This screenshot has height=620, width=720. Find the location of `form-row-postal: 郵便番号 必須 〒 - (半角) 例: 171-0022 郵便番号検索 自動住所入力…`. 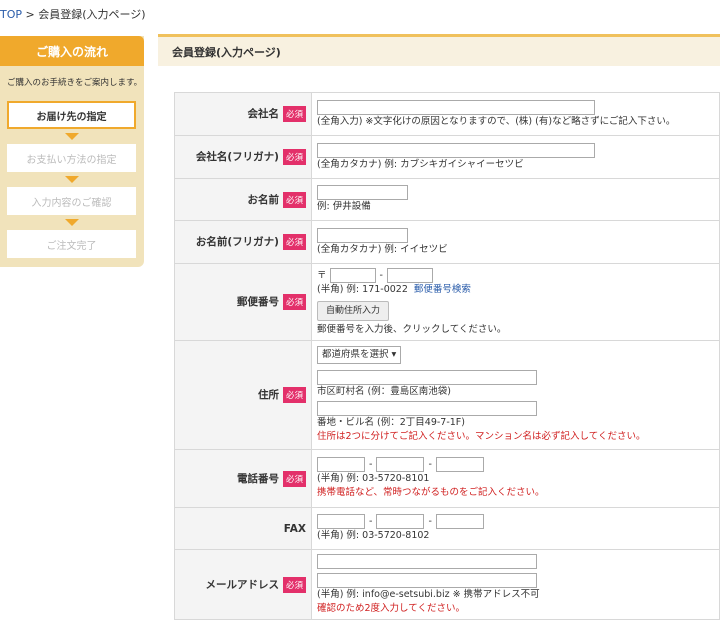

form-row-postal: 郵便番号 必須 〒 - (半角) 例: 171-0022 郵便番号検索 自動住所入力… is located at coordinates (447, 302).